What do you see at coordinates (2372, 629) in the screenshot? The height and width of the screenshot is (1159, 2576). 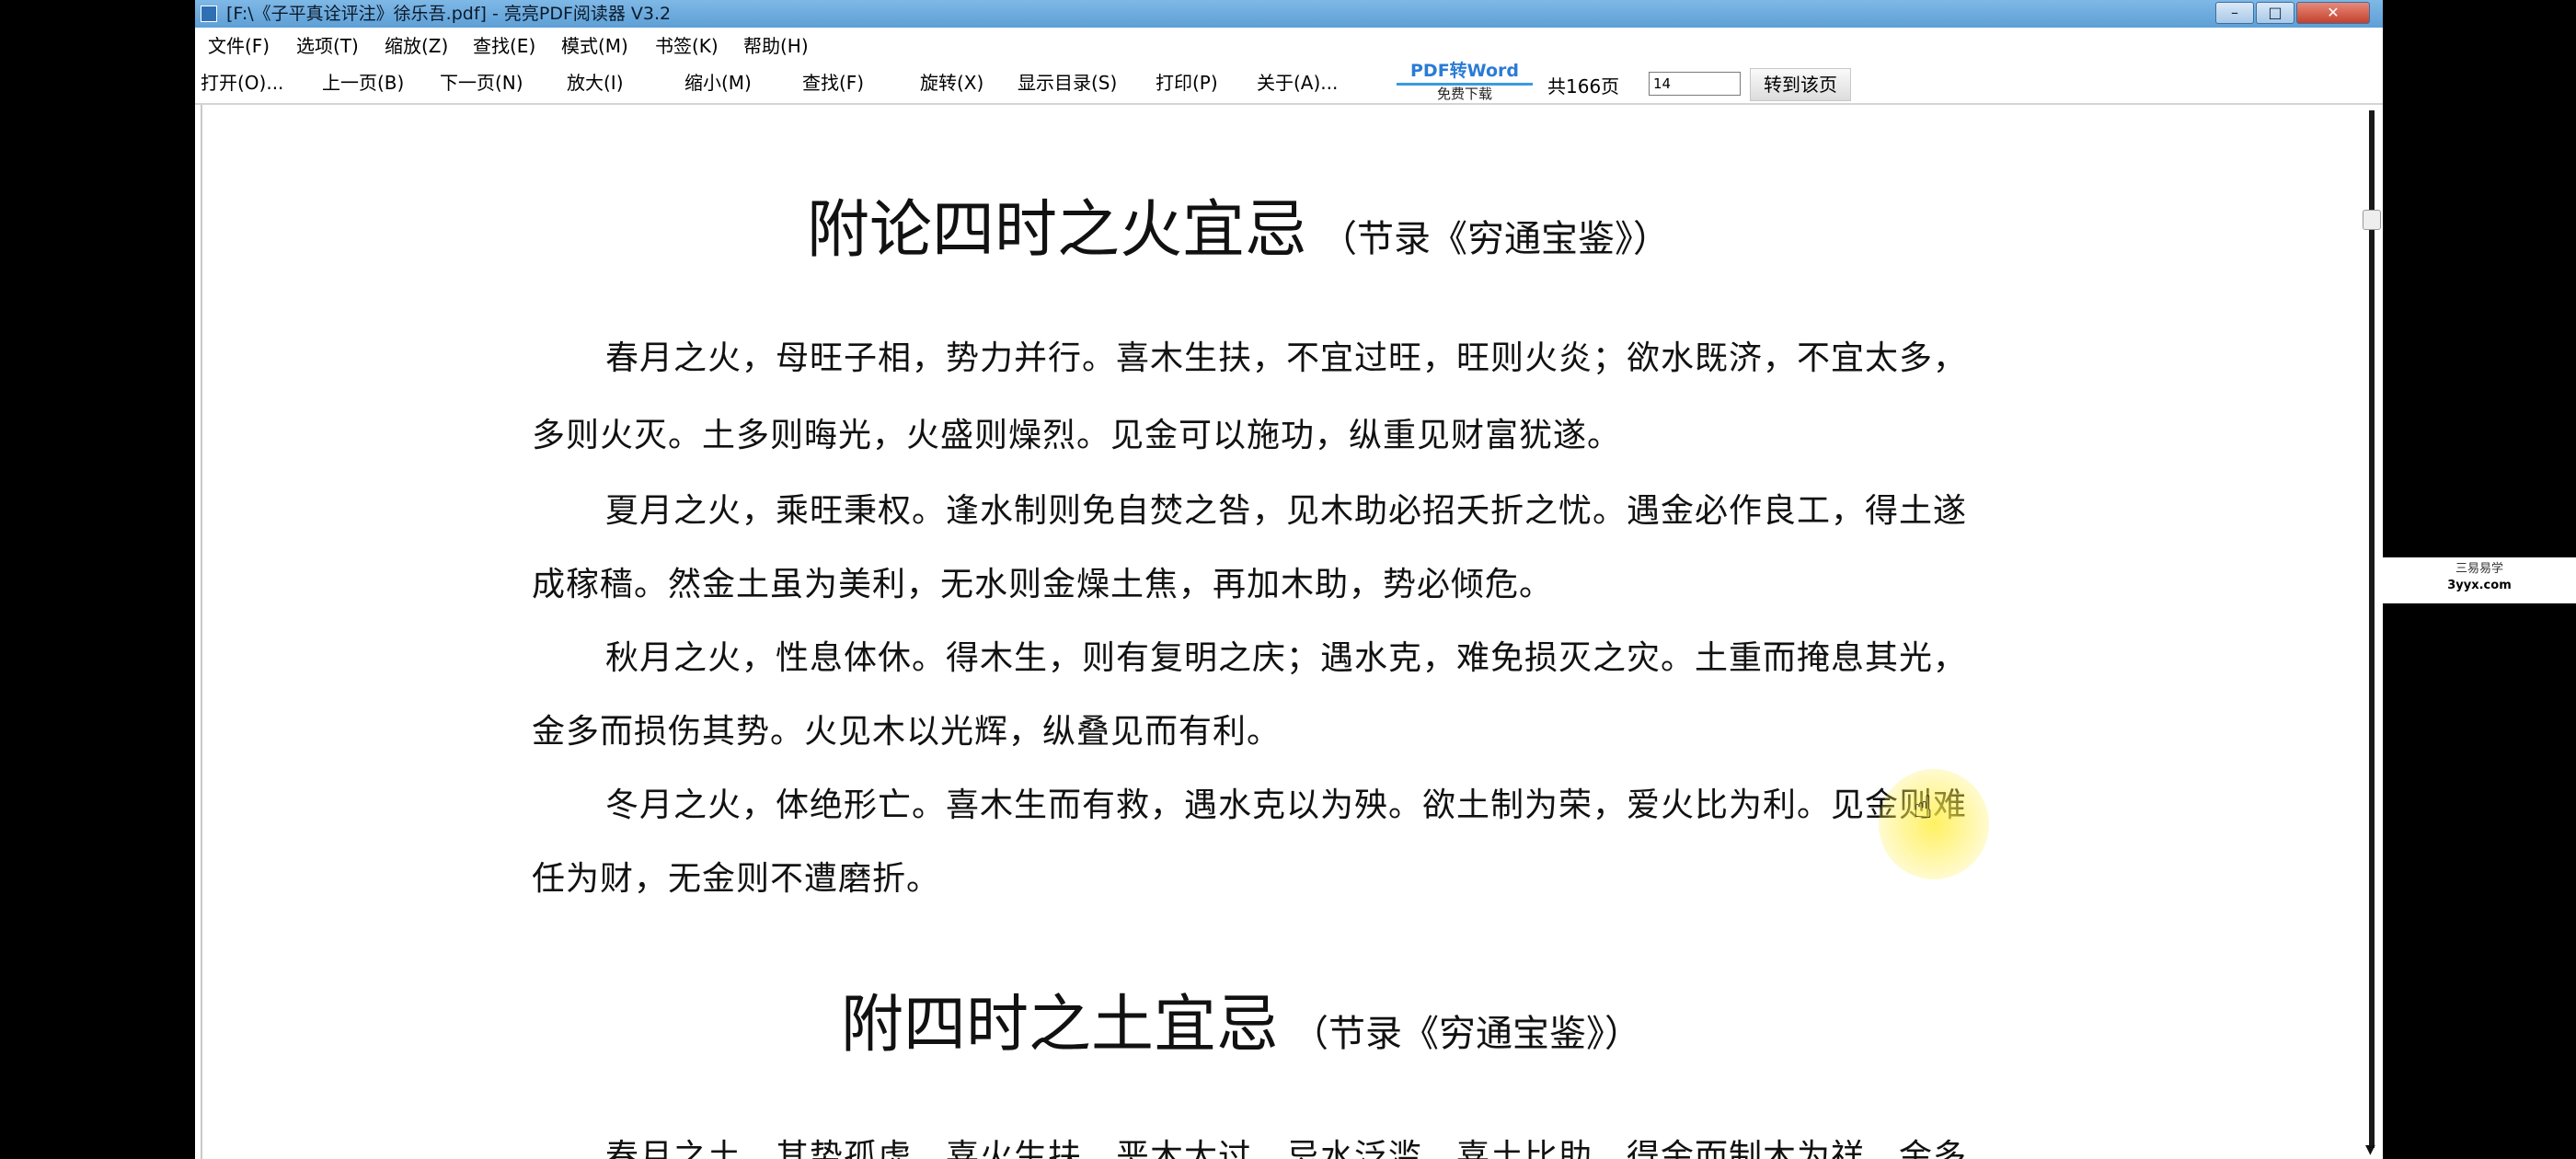 I see `scrollbar-track` at bounding box center [2372, 629].